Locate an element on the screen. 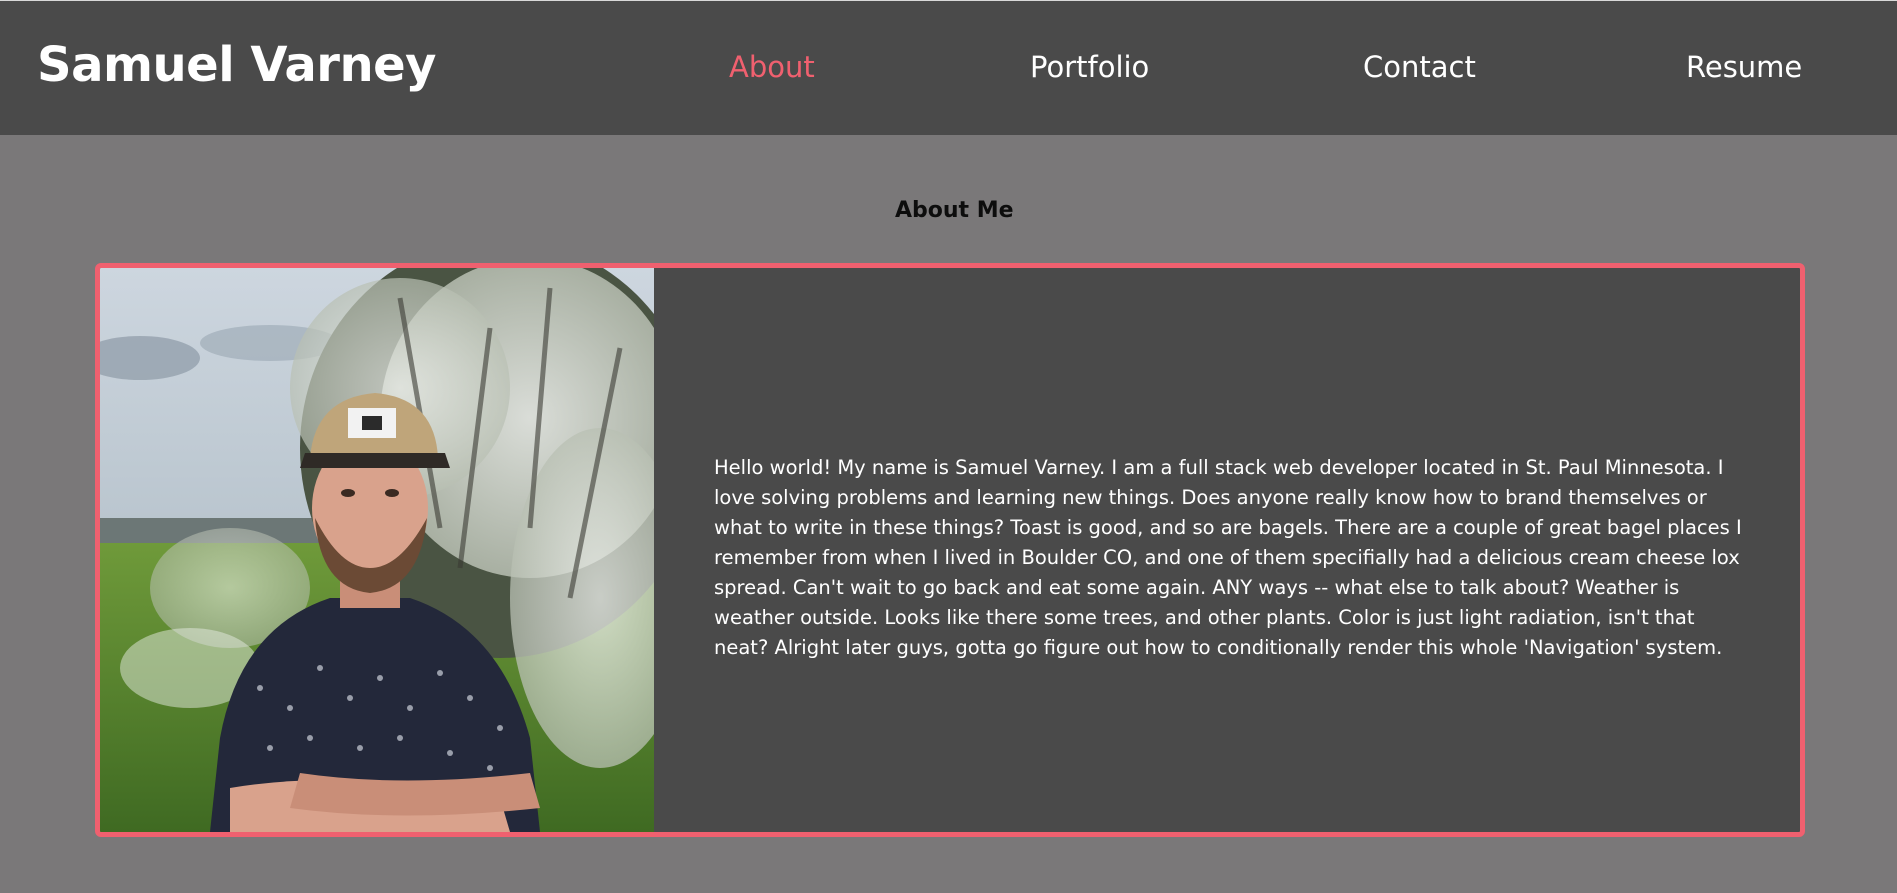 The height and width of the screenshot is (893, 1897). about-me-heading: About Me is located at coordinates (954, 210).